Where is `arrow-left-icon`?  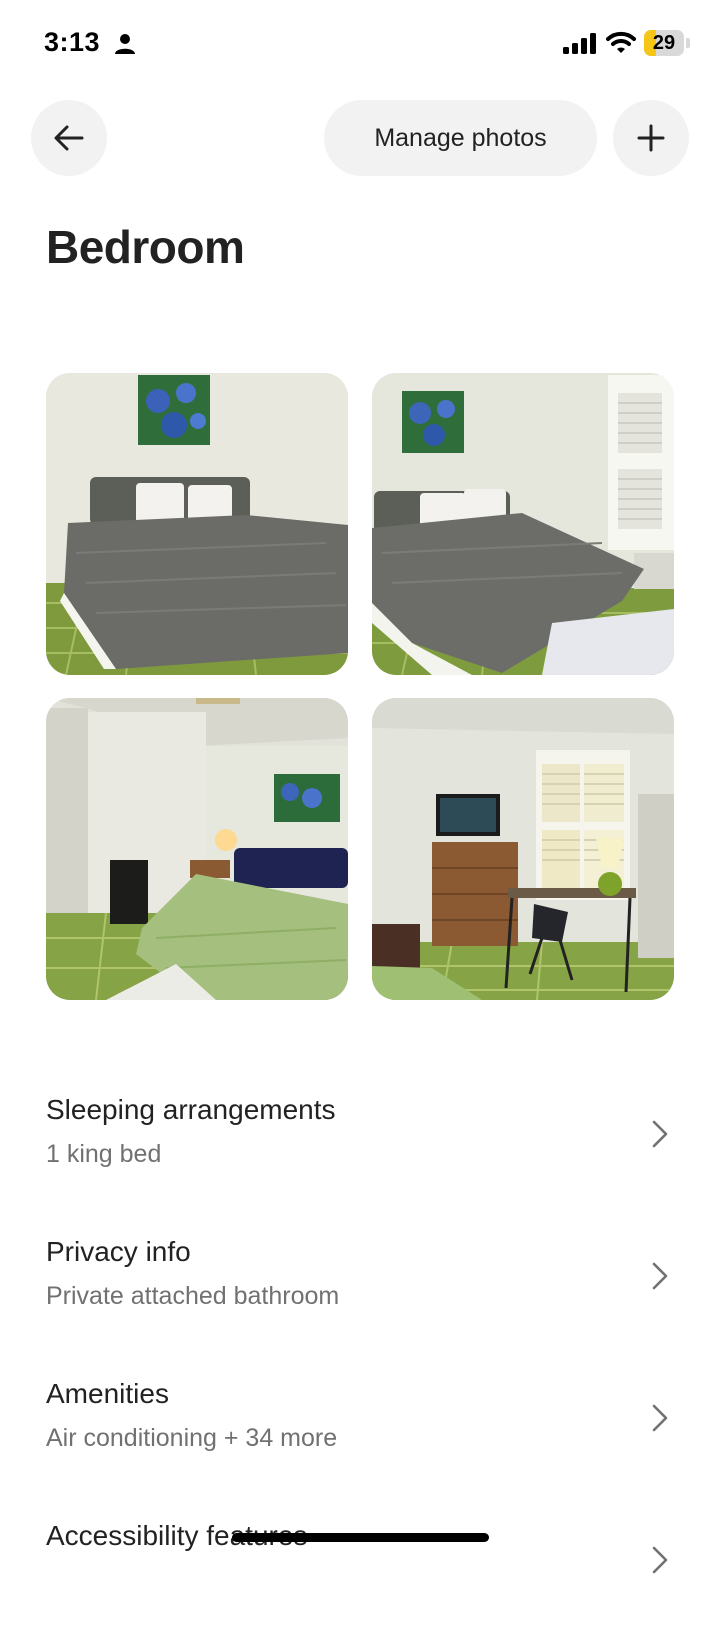
arrow-left-icon is located at coordinates (69, 138).